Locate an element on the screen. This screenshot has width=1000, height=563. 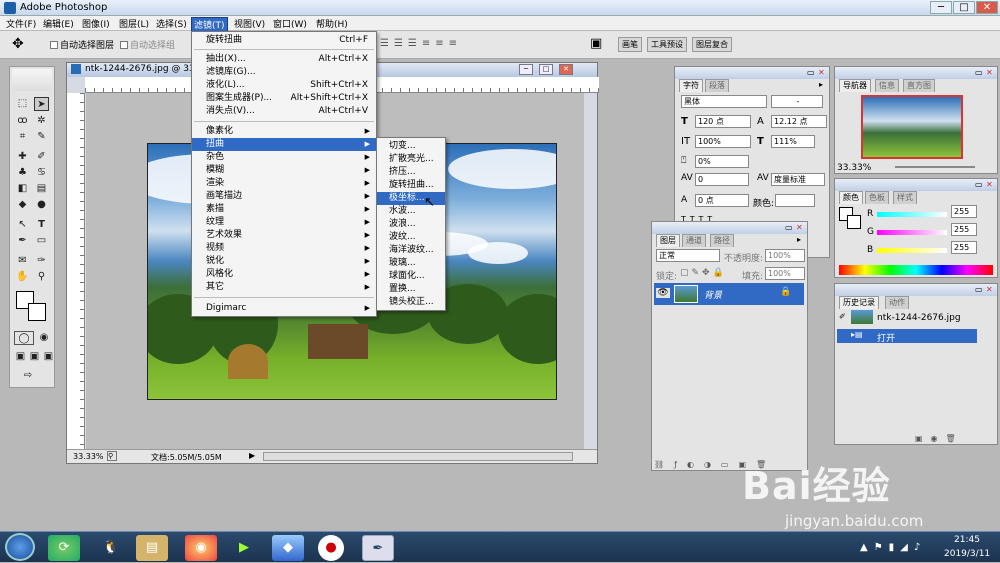
layer-row-background: 👁 背景 🔒 is located at coordinates (729, 294).